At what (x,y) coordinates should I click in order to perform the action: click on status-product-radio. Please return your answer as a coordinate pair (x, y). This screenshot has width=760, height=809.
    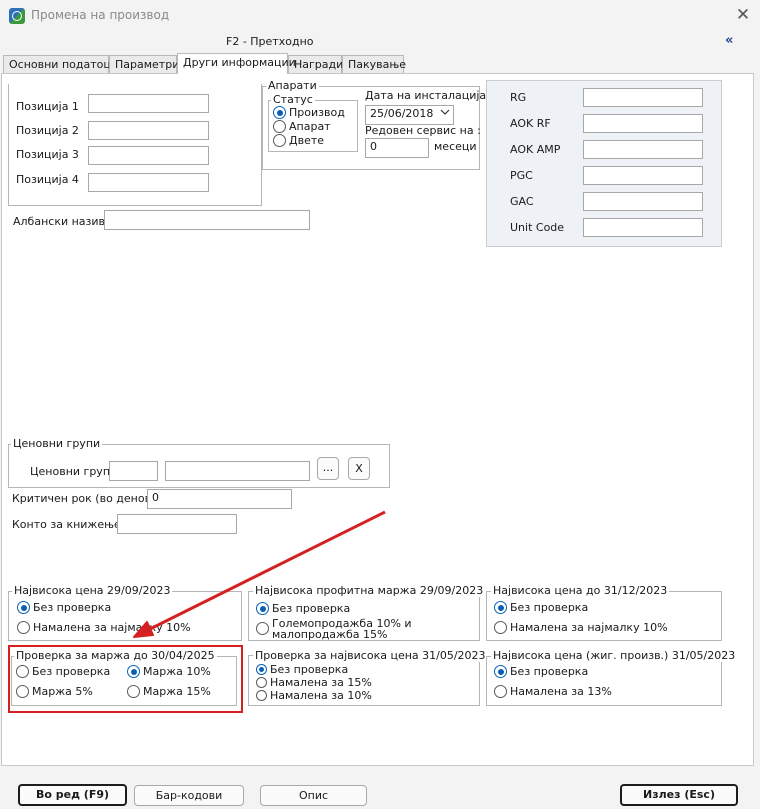
    Looking at the image, I should click on (279, 112).